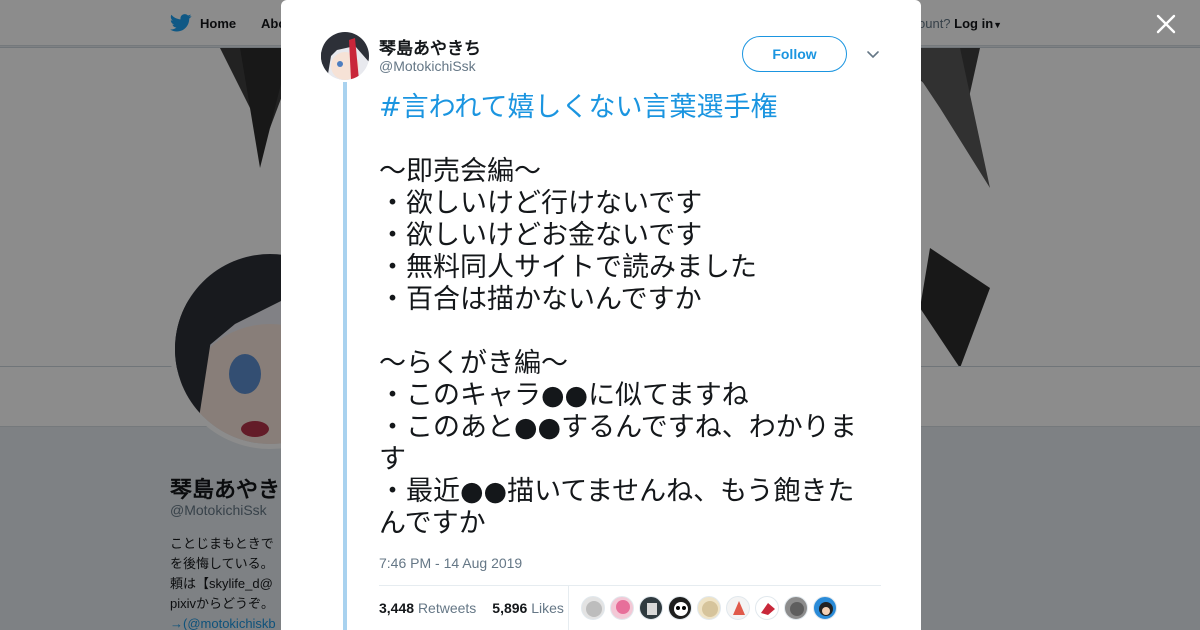 The image size is (1200, 630). What do you see at coordinates (794, 54) in the screenshot?
I see `follow-button: Follow` at bounding box center [794, 54].